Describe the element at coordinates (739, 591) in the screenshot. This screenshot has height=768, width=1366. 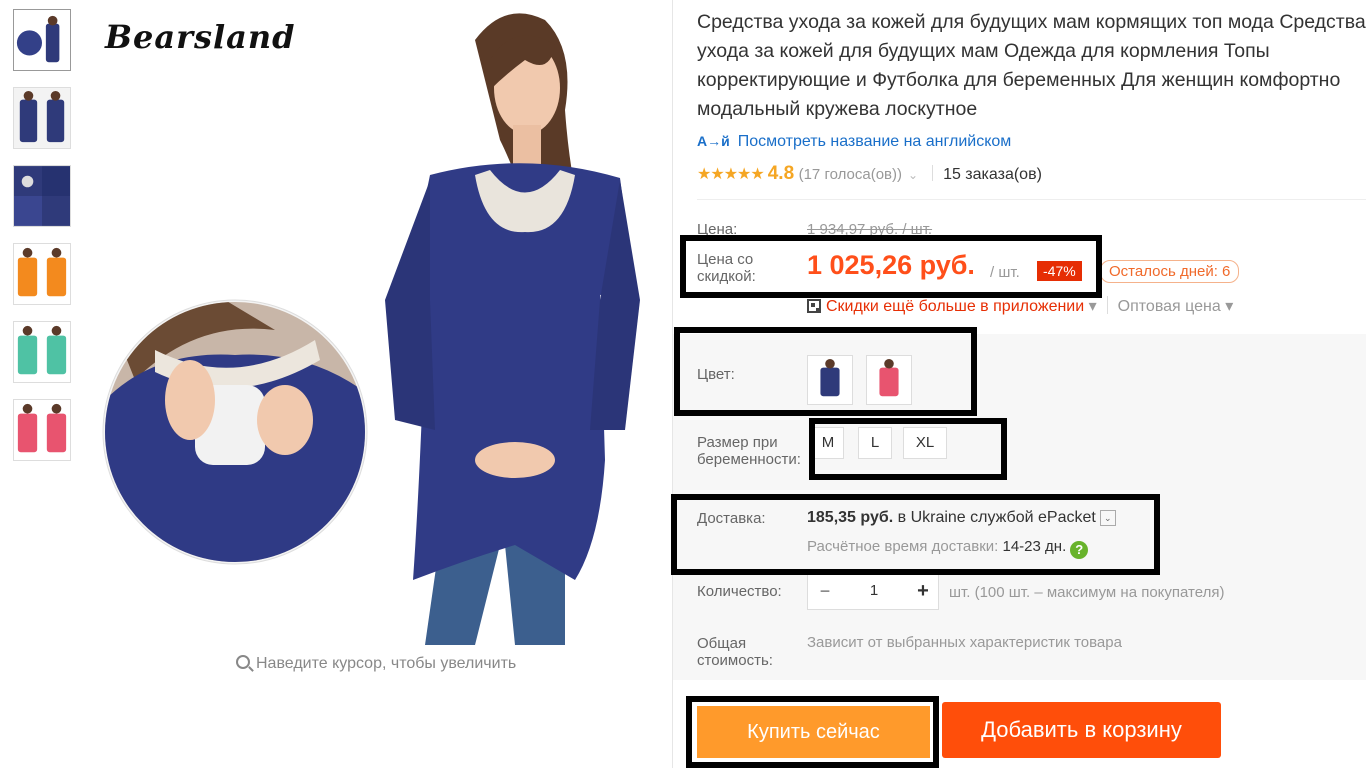
I see `quantity-label: Количество:` at that location.